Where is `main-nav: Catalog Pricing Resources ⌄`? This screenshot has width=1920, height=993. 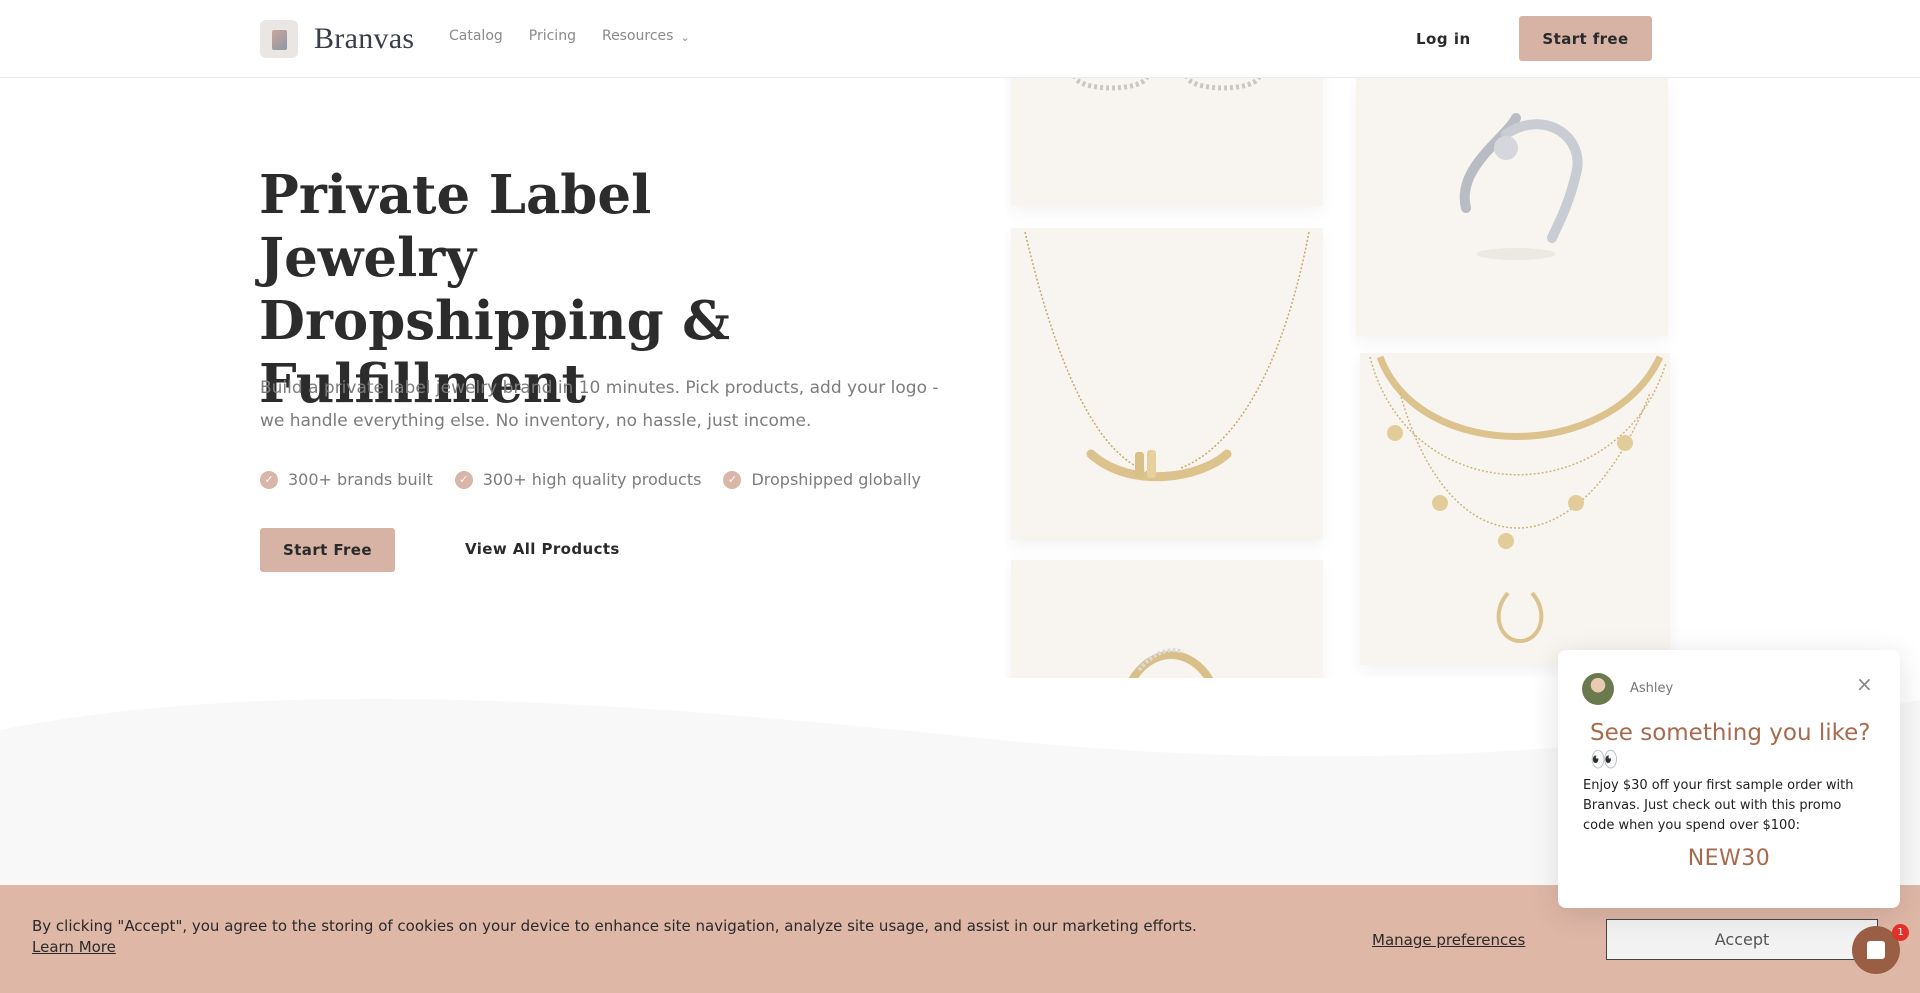 main-nav: Catalog Pricing Resources ⌄ is located at coordinates (582, 36).